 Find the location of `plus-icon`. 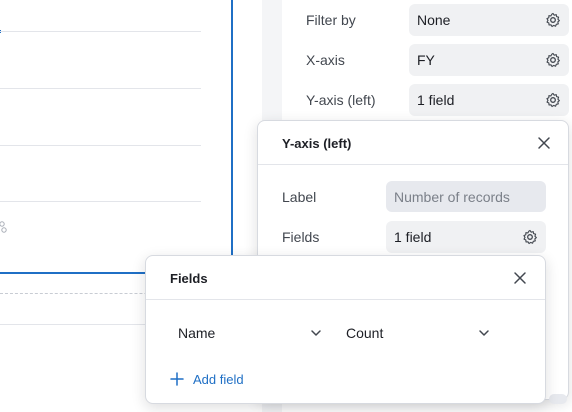

plus-icon is located at coordinates (177, 379).